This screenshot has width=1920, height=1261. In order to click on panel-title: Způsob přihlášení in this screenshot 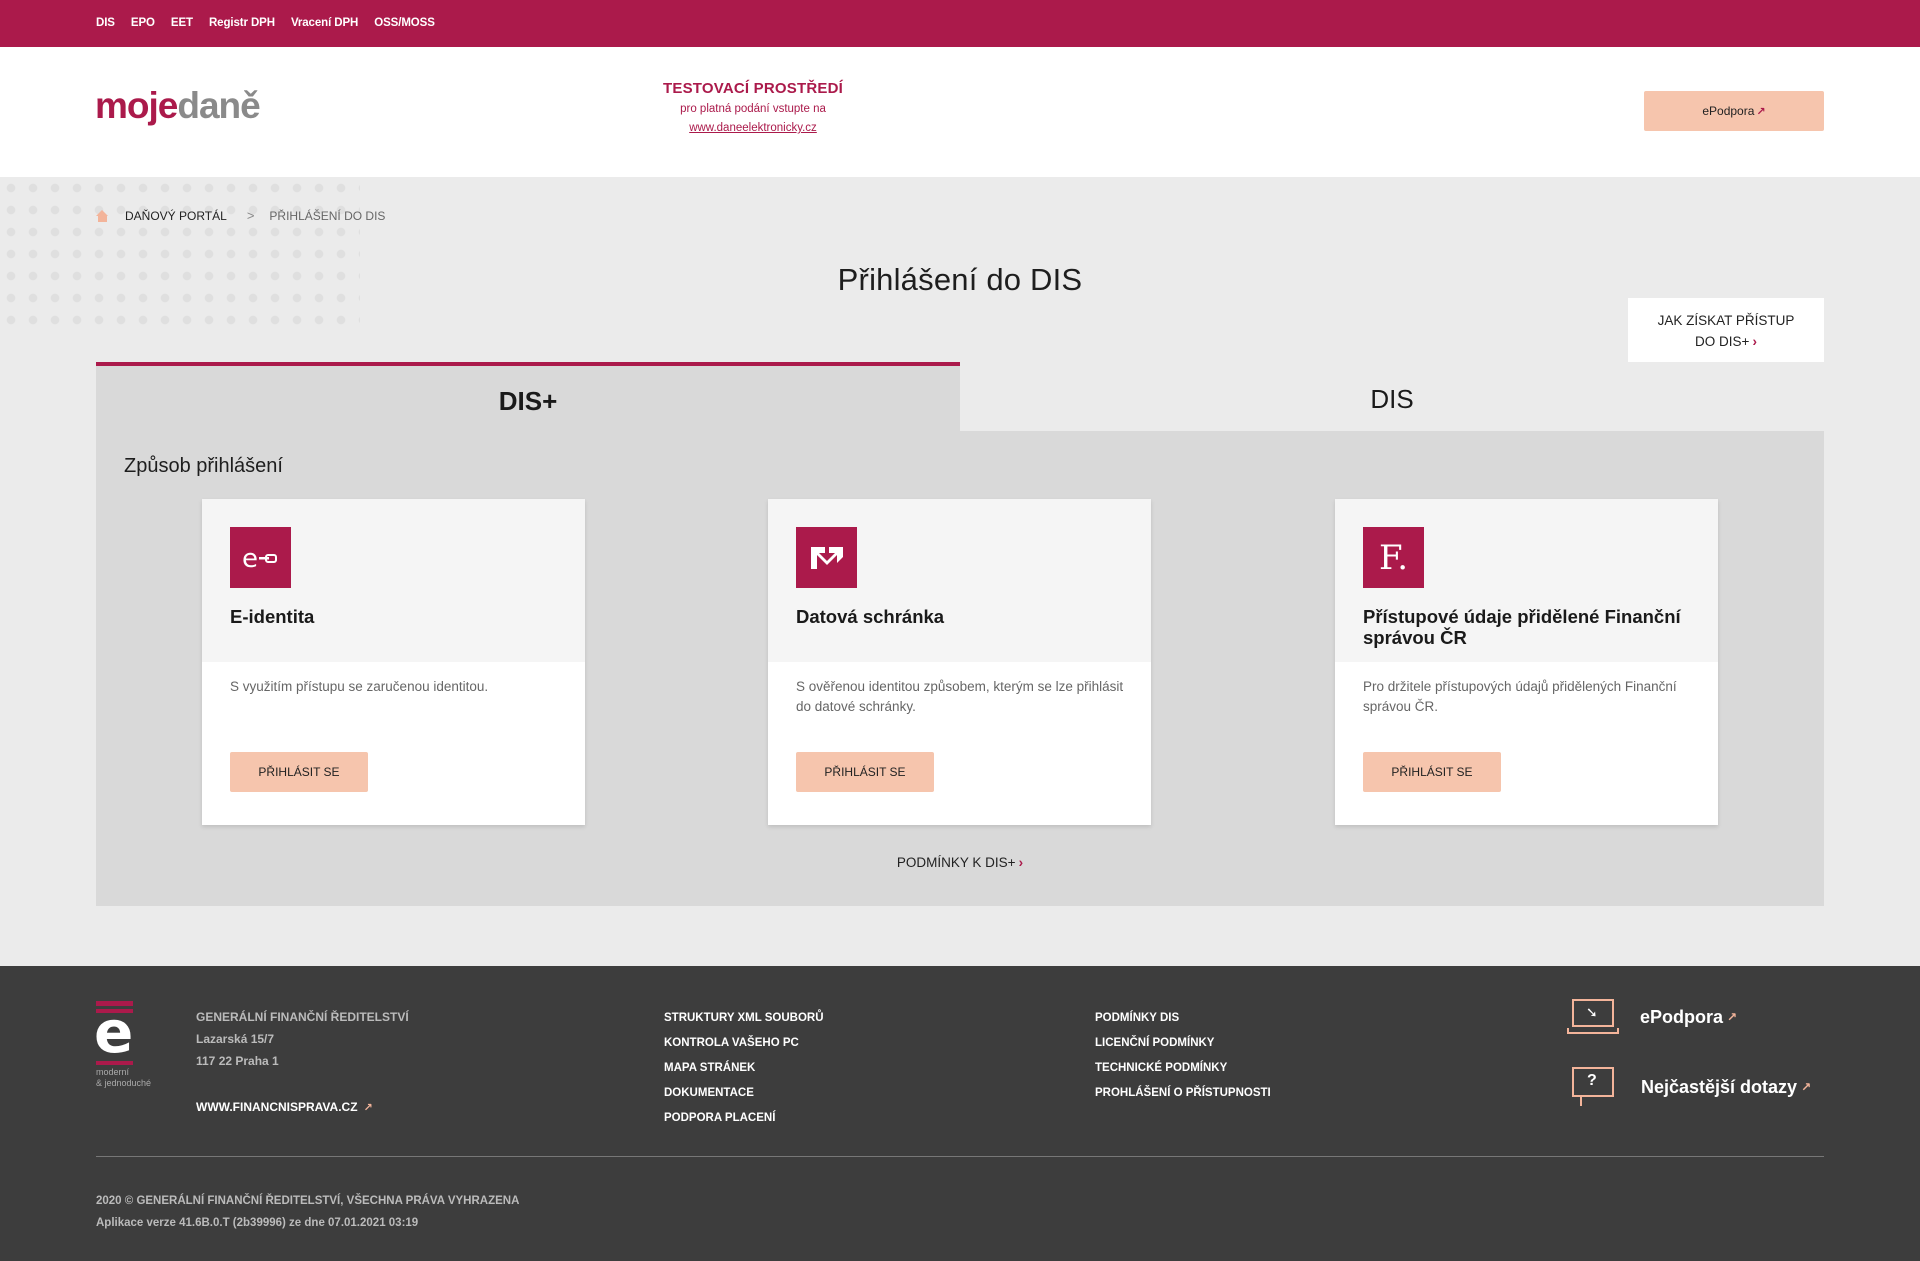, I will do `click(203, 466)`.